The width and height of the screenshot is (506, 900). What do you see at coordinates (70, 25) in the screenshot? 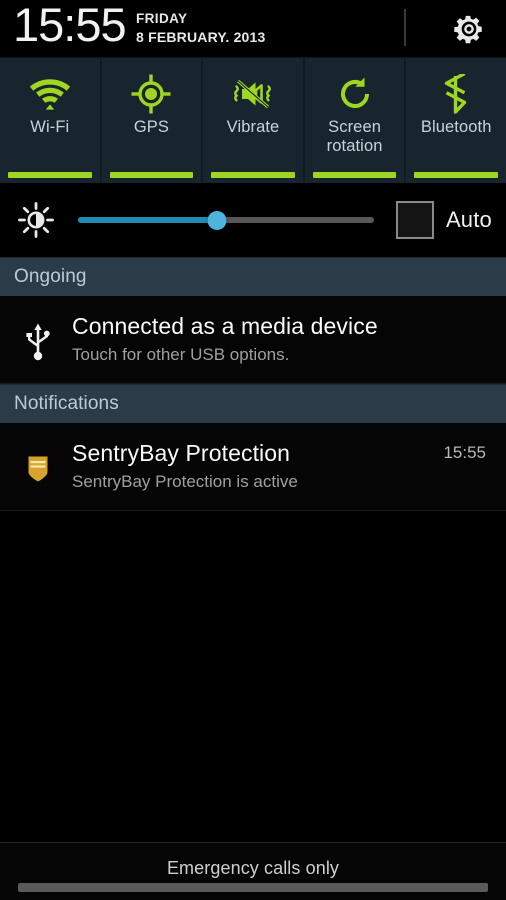
I see `clock: 15:55` at bounding box center [70, 25].